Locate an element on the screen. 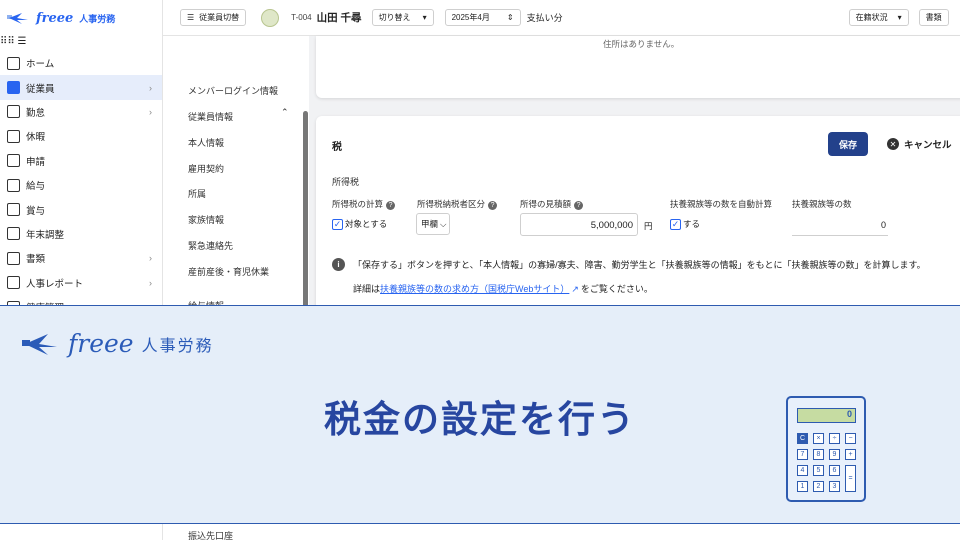  sidebar-item-label: 勤怠 is located at coordinates (36, 113).